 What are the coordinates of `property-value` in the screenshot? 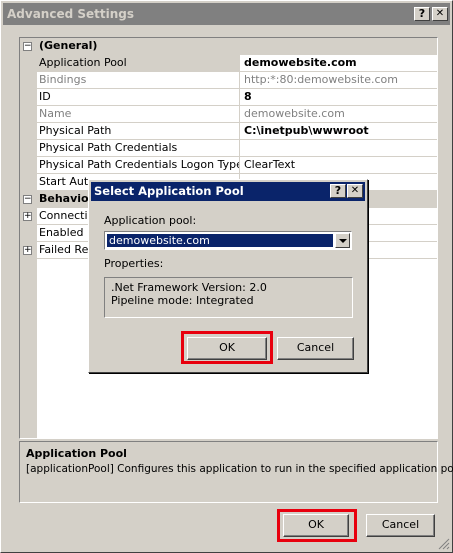 It's located at (338, 148).